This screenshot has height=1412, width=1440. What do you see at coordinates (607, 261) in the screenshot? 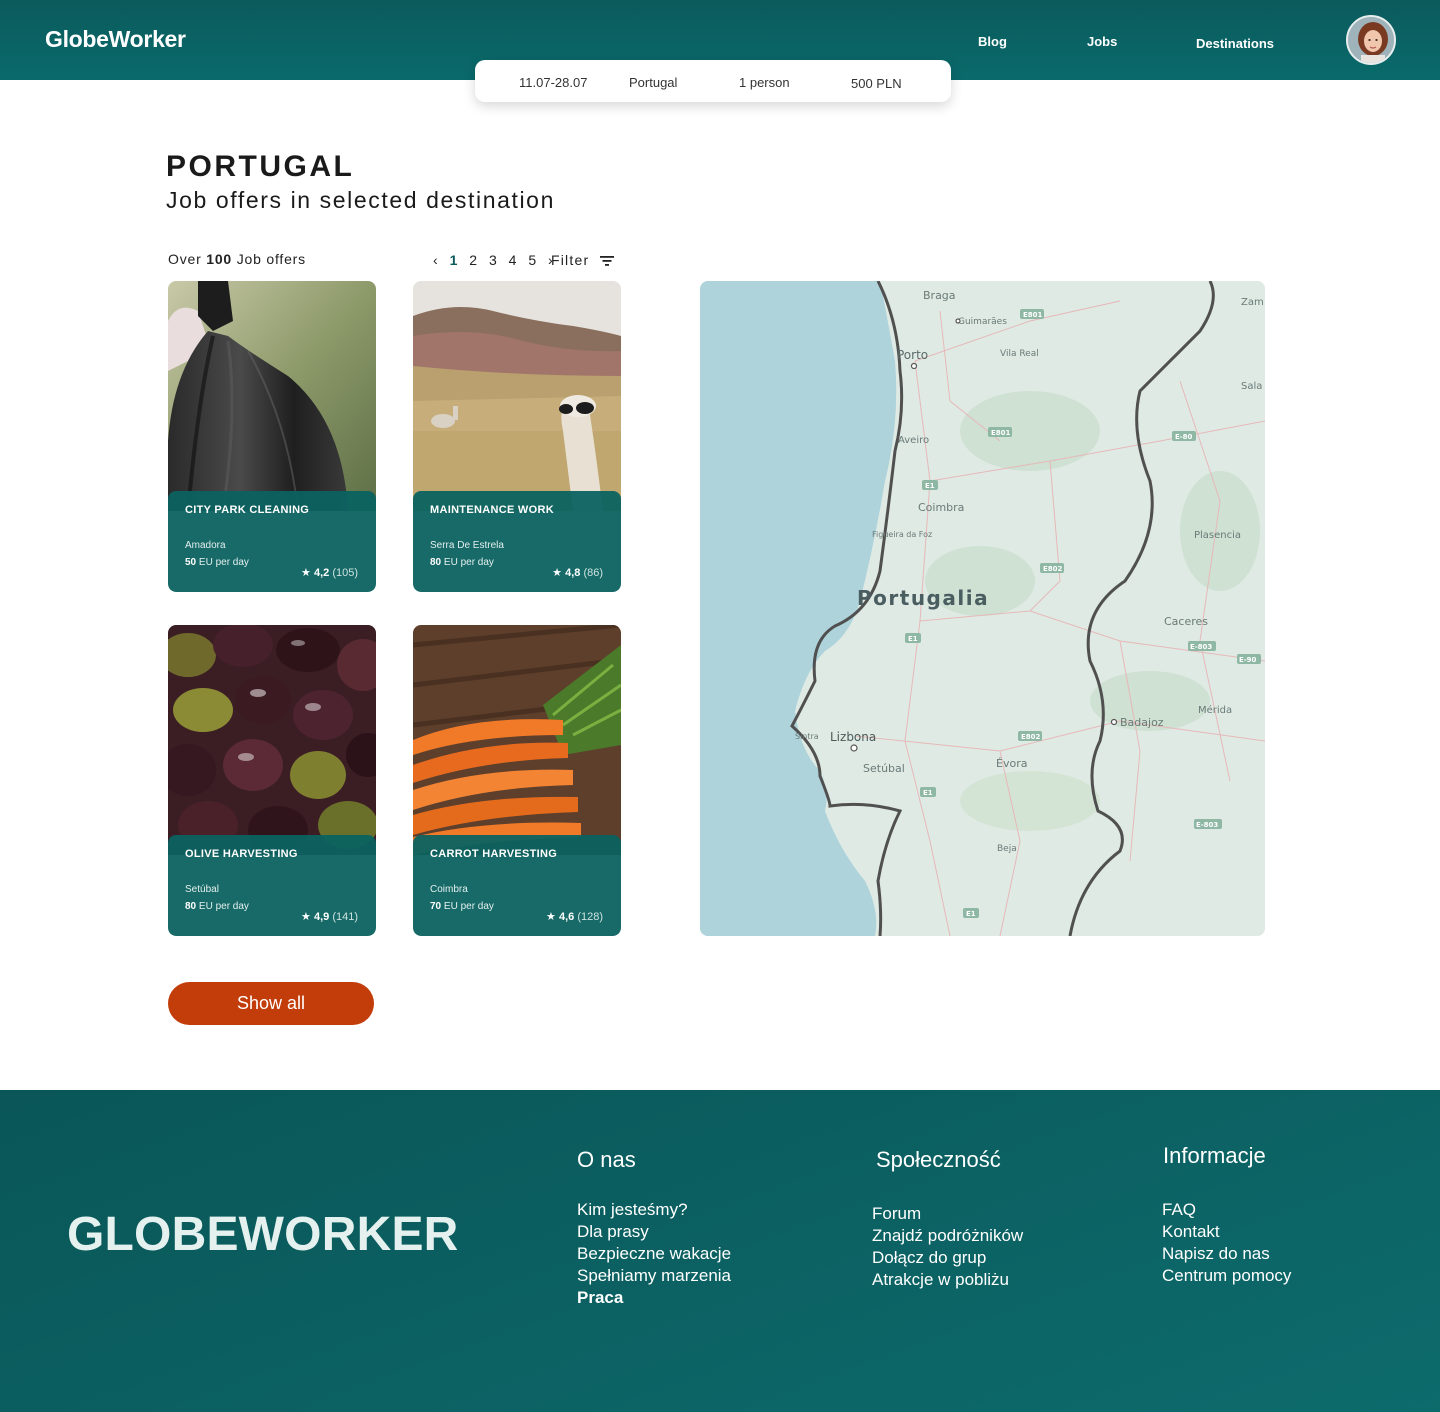
I see `filter-icon` at bounding box center [607, 261].